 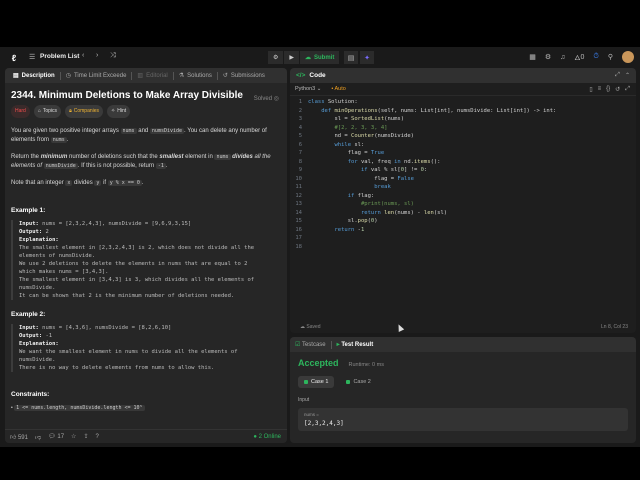 What do you see at coordinates (627, 89) in the screenshot?
I see `fullscreen-icon: ⤢` at bounding box center [627, 89].